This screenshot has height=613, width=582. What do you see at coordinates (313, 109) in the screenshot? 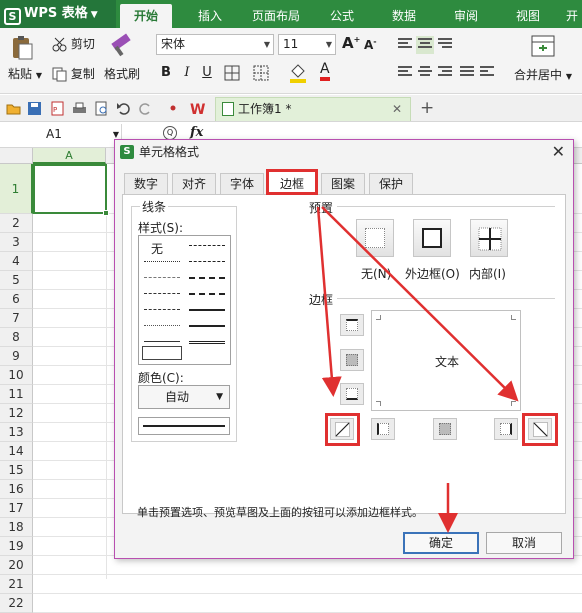
I see `document-tab: 工作簿1 * ✕` at bounding box center [313, 109].